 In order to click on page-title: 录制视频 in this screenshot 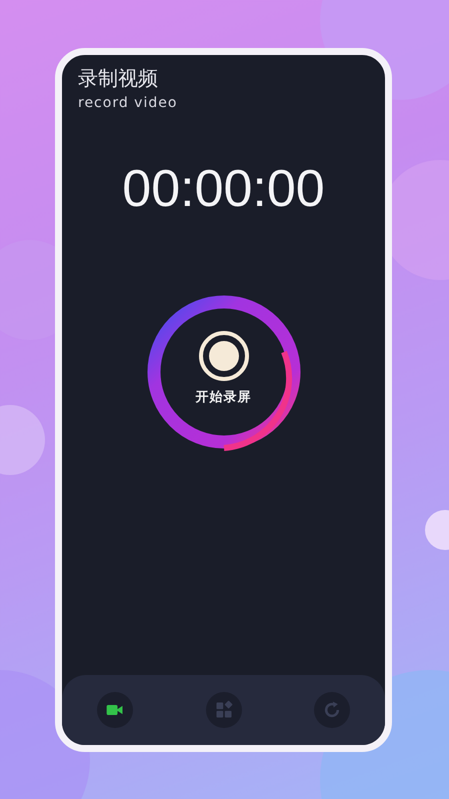, I will do `click(118, 78)`.